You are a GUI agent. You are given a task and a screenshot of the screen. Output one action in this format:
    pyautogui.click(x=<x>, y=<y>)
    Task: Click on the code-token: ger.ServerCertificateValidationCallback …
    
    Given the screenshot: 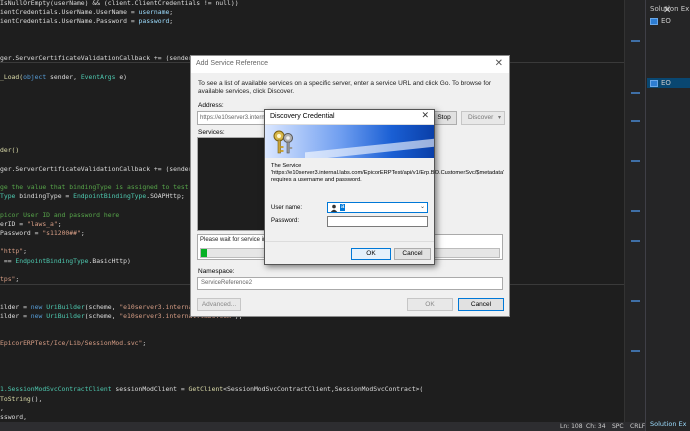 What is the action you would take?
    pyautogui.click(x=108, y=168)
    